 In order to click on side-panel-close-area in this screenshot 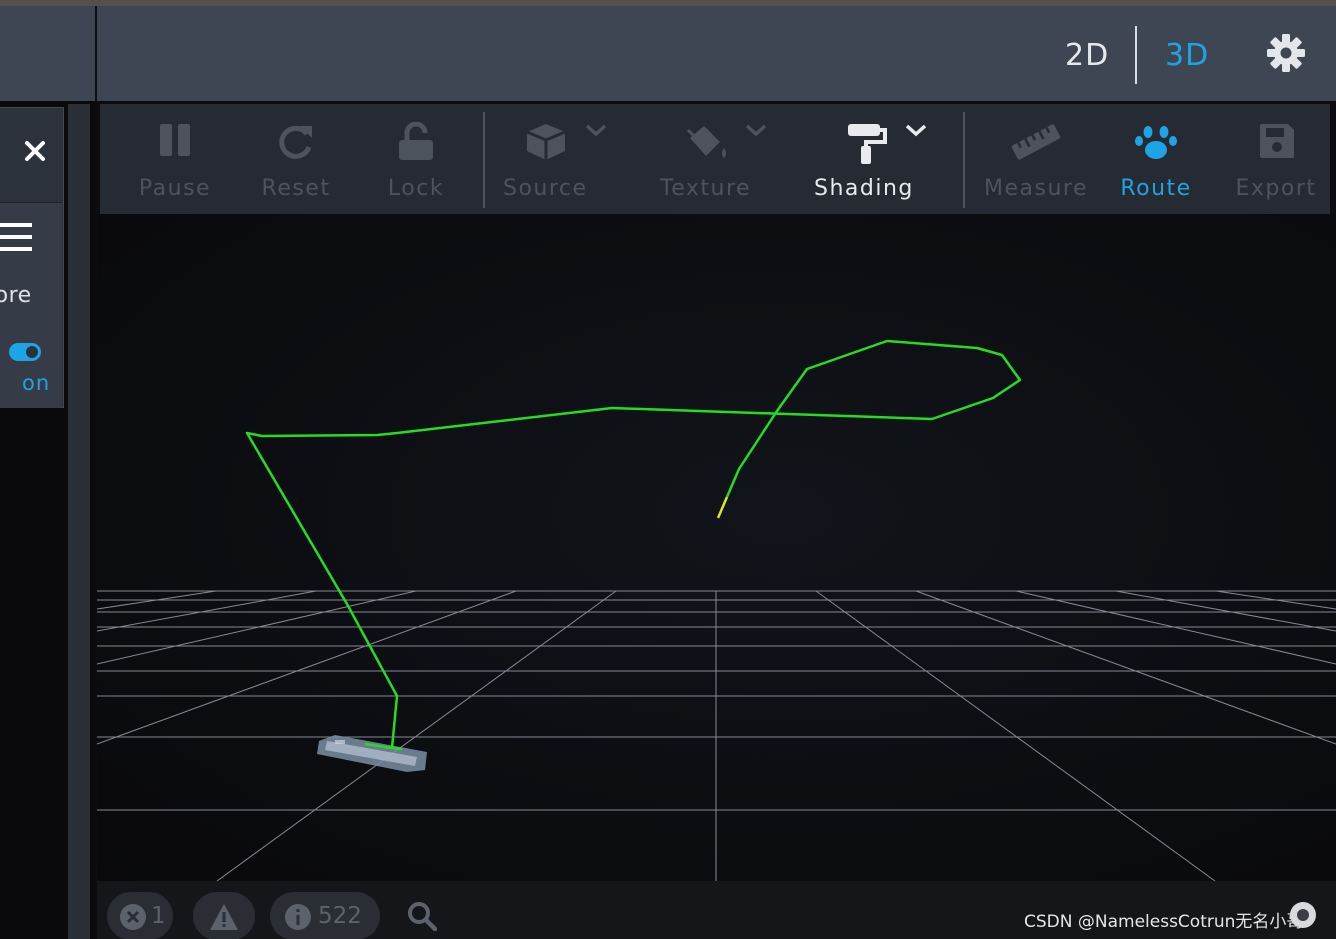, I will do `click(31, 155)`.